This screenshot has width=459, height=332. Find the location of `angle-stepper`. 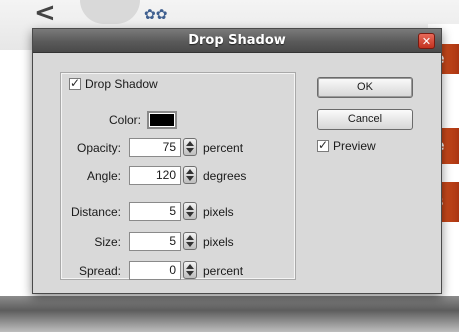

angle-stepper is located at coordinates (190, 175).